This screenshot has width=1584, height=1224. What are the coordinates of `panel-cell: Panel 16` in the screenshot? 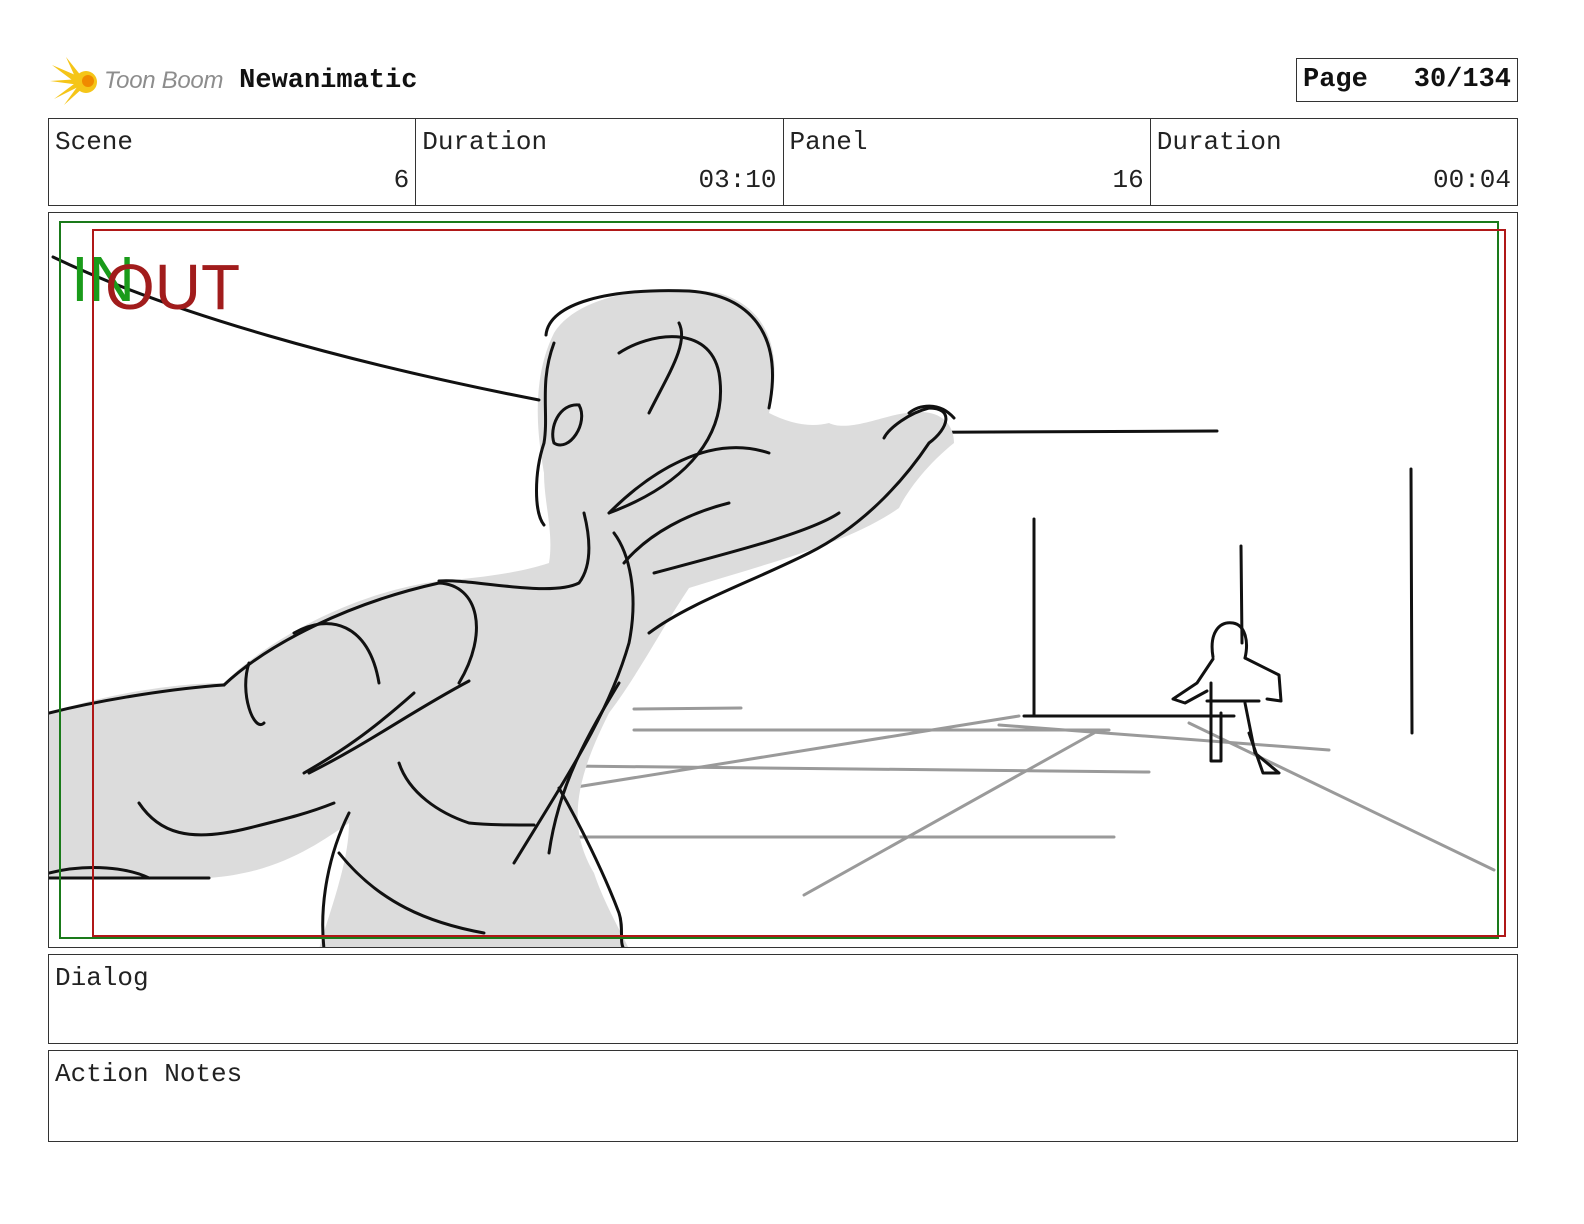 It's located at (967, 162).